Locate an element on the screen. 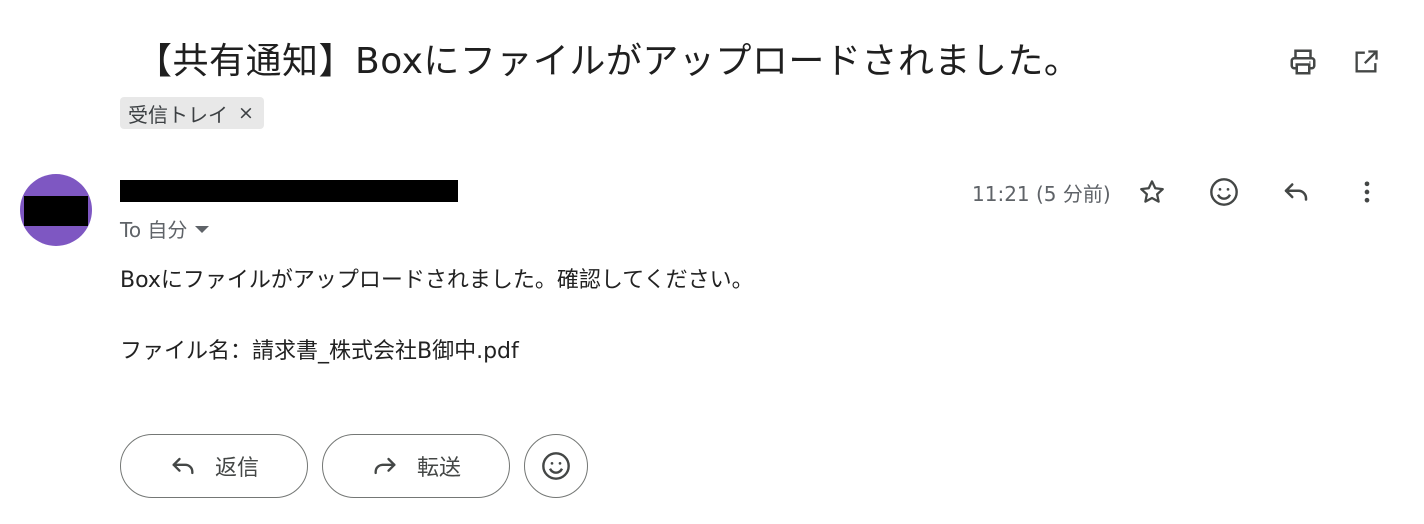 The image size is (1424, 524). avatar is located at coordinates (56, 210).